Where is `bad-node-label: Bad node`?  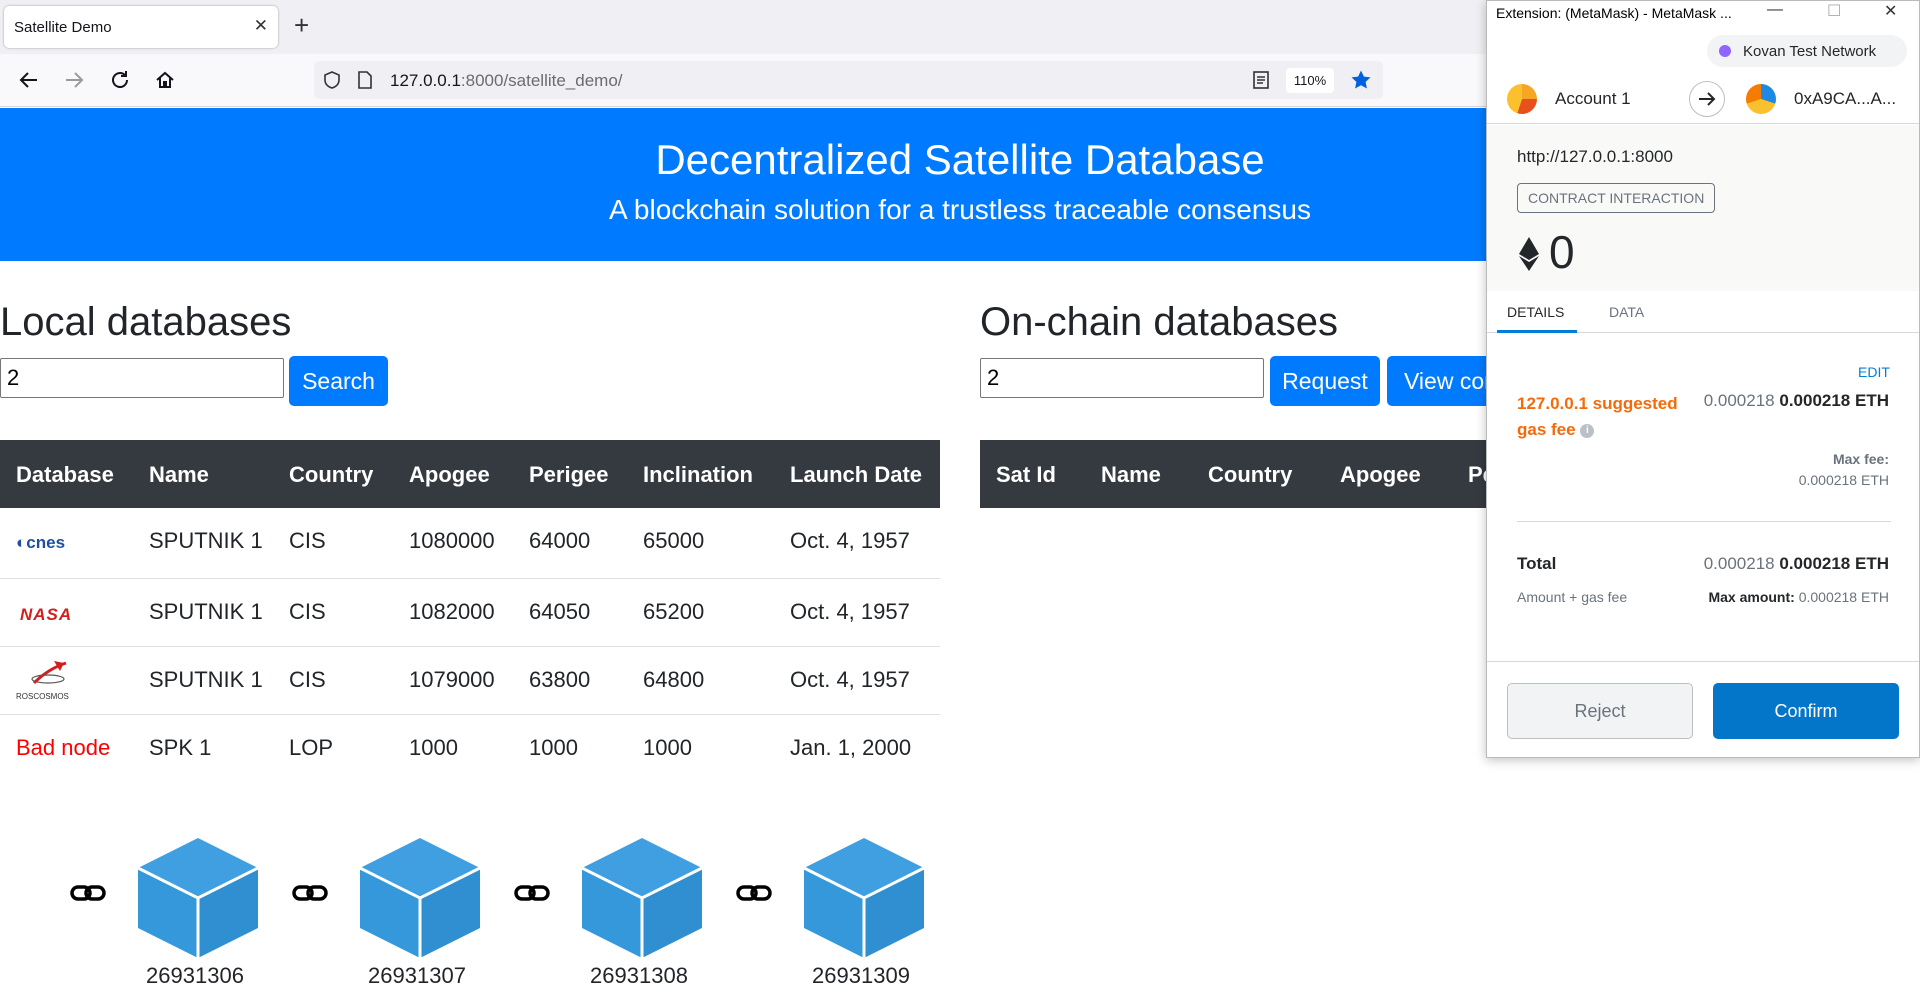
bad-node-label: Bad node is located at coordinates (63, 747).